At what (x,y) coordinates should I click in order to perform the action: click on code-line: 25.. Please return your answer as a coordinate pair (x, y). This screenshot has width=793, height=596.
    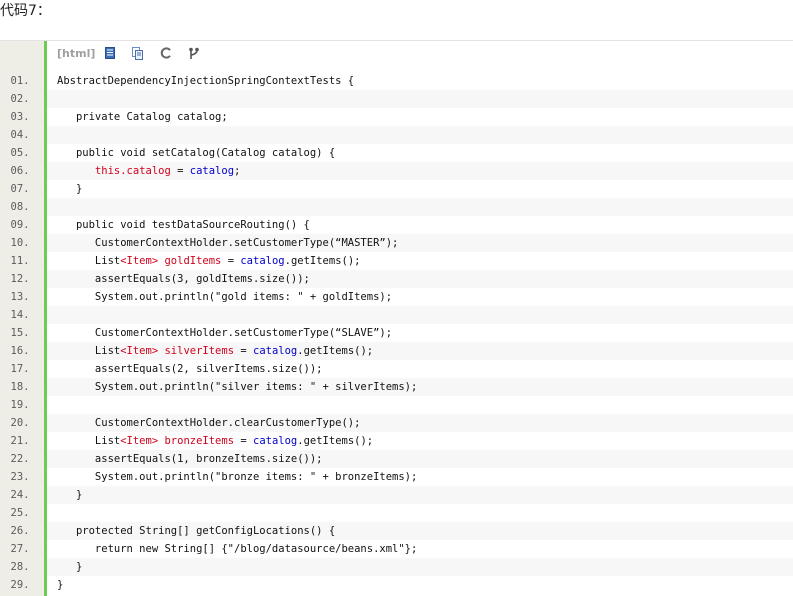
    Looking at the image, I should click on (396, 513).